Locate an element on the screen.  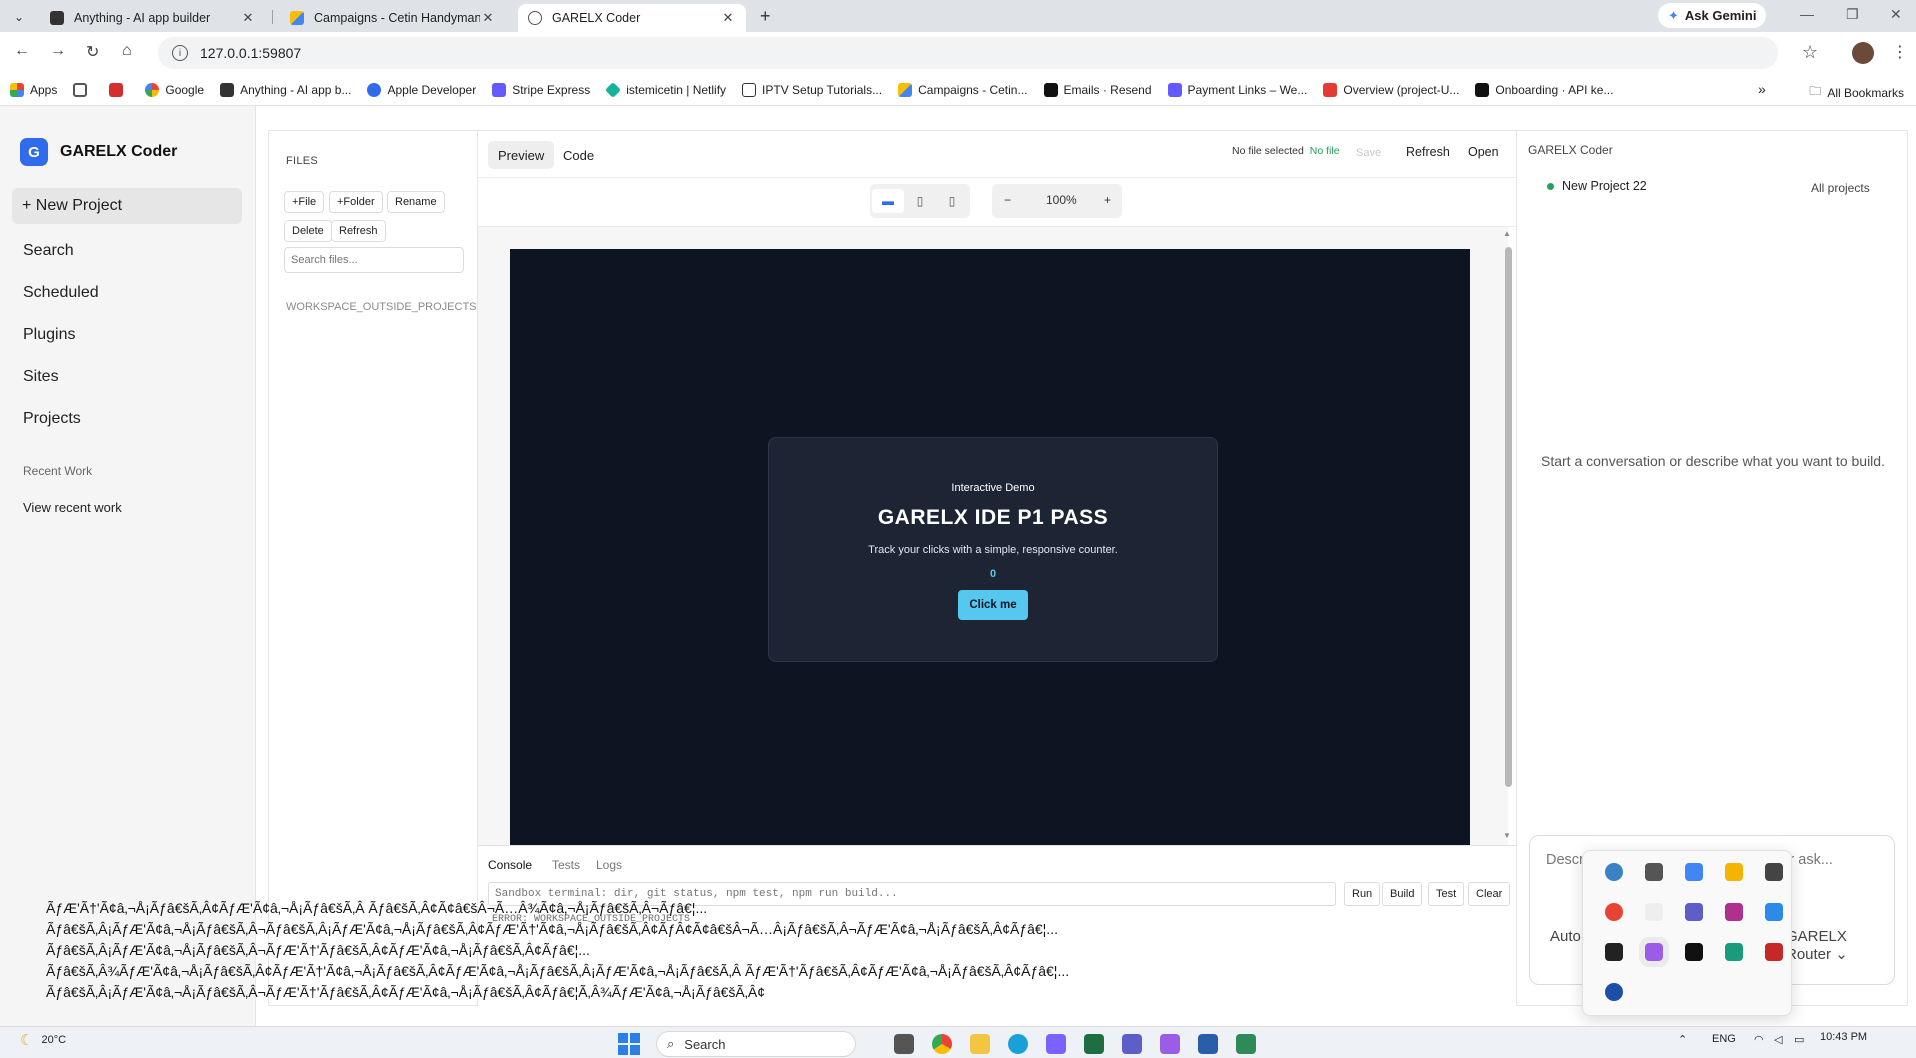
ask-gemini-button: ✦ Ask Gemini is located at coordinates (1712, 15).